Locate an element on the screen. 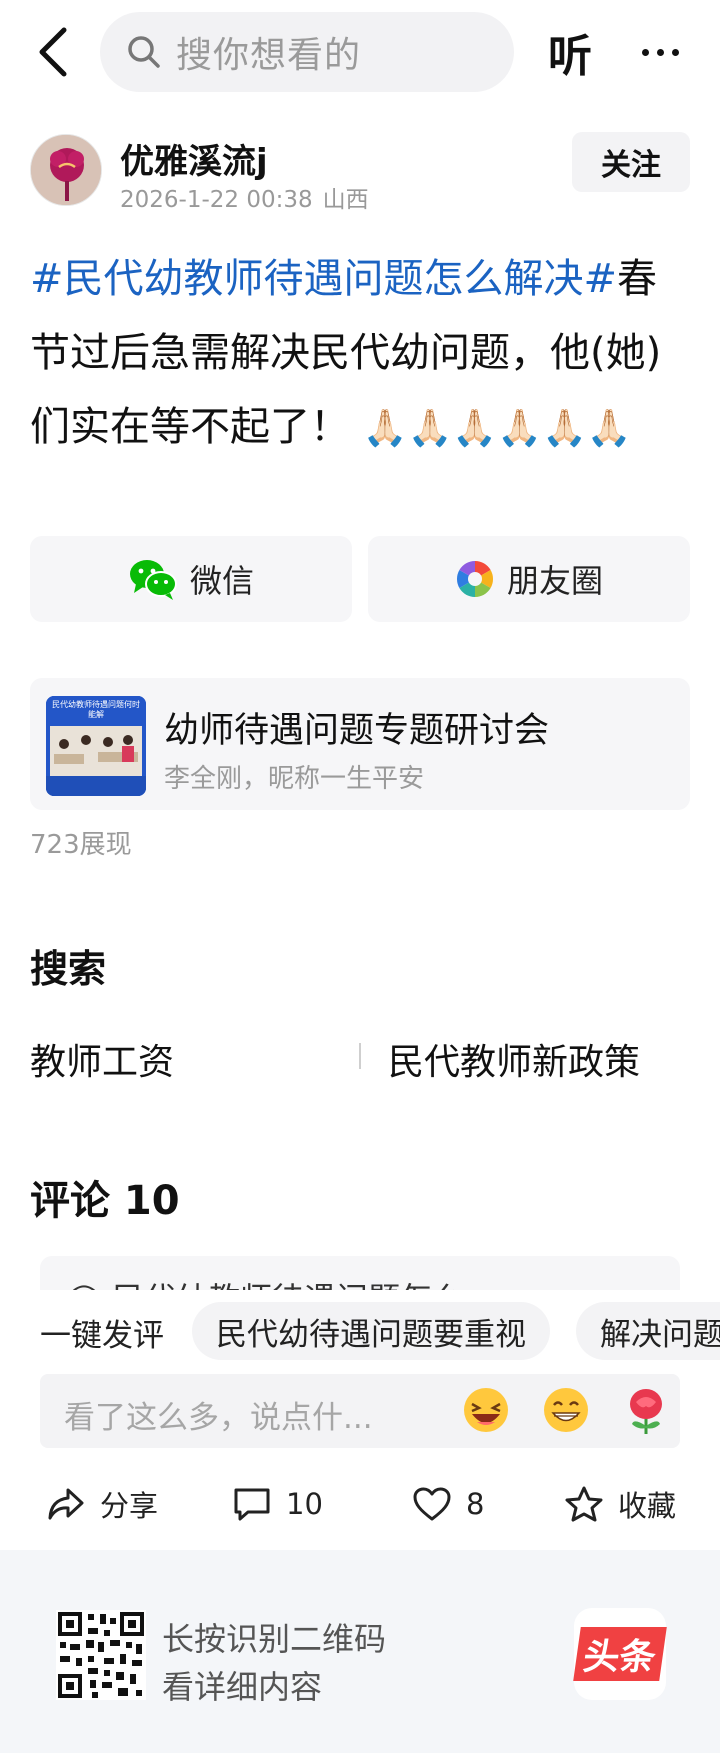 This screenshot has width=720, height=1753. search-icon is located at coordinates (144, 52).